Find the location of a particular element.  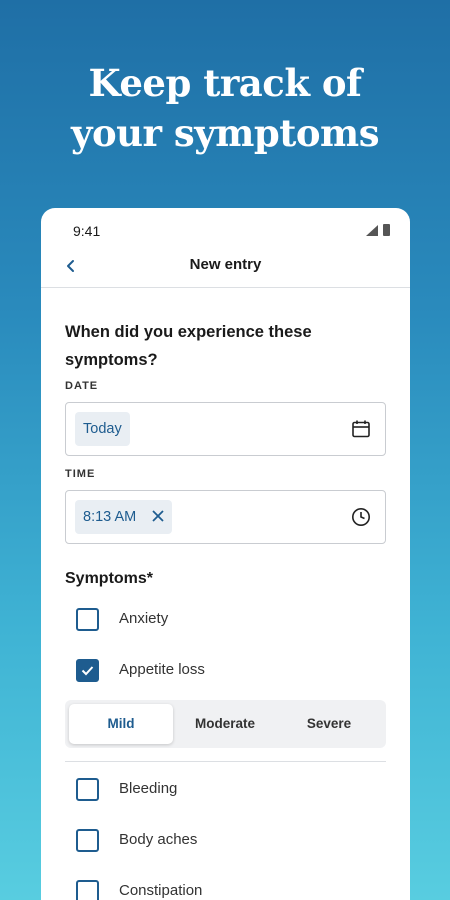

symptom-label: Body aches is located at coordinates (158, 839).